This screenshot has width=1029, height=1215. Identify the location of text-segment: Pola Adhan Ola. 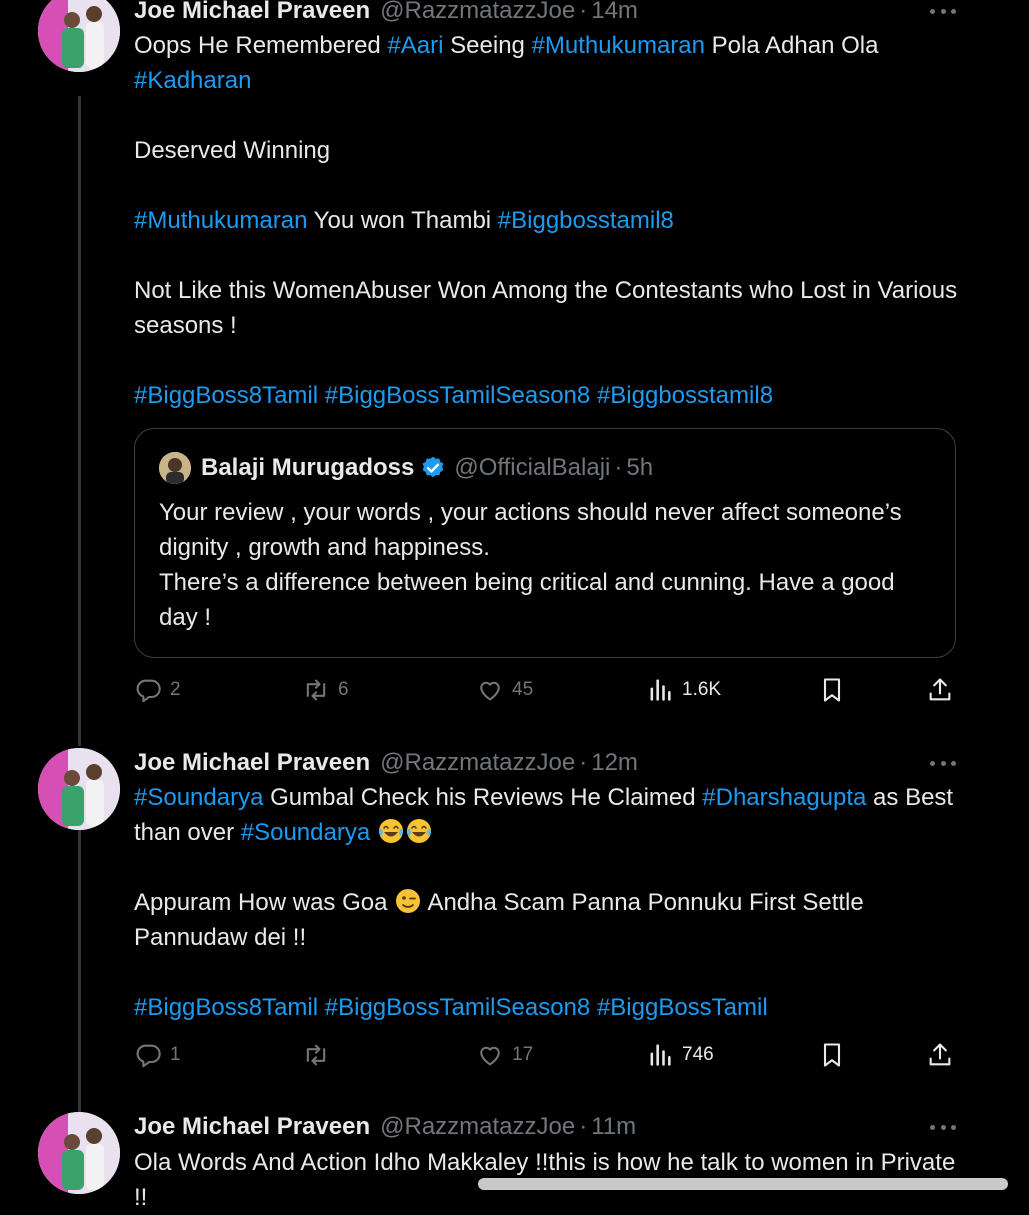
(792, 45).